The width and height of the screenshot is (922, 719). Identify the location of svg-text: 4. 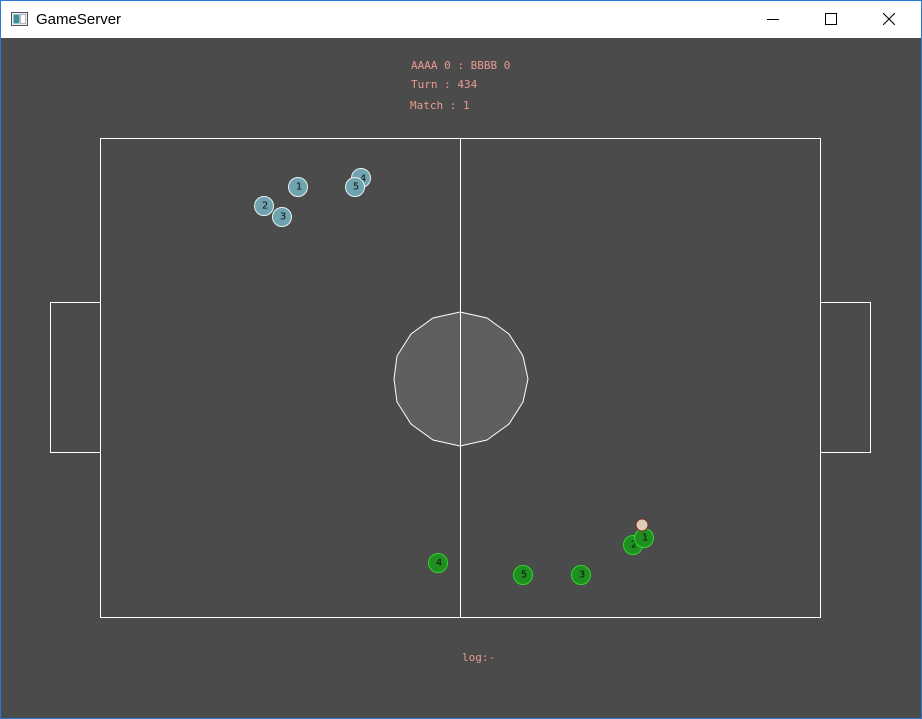
(439, 563).